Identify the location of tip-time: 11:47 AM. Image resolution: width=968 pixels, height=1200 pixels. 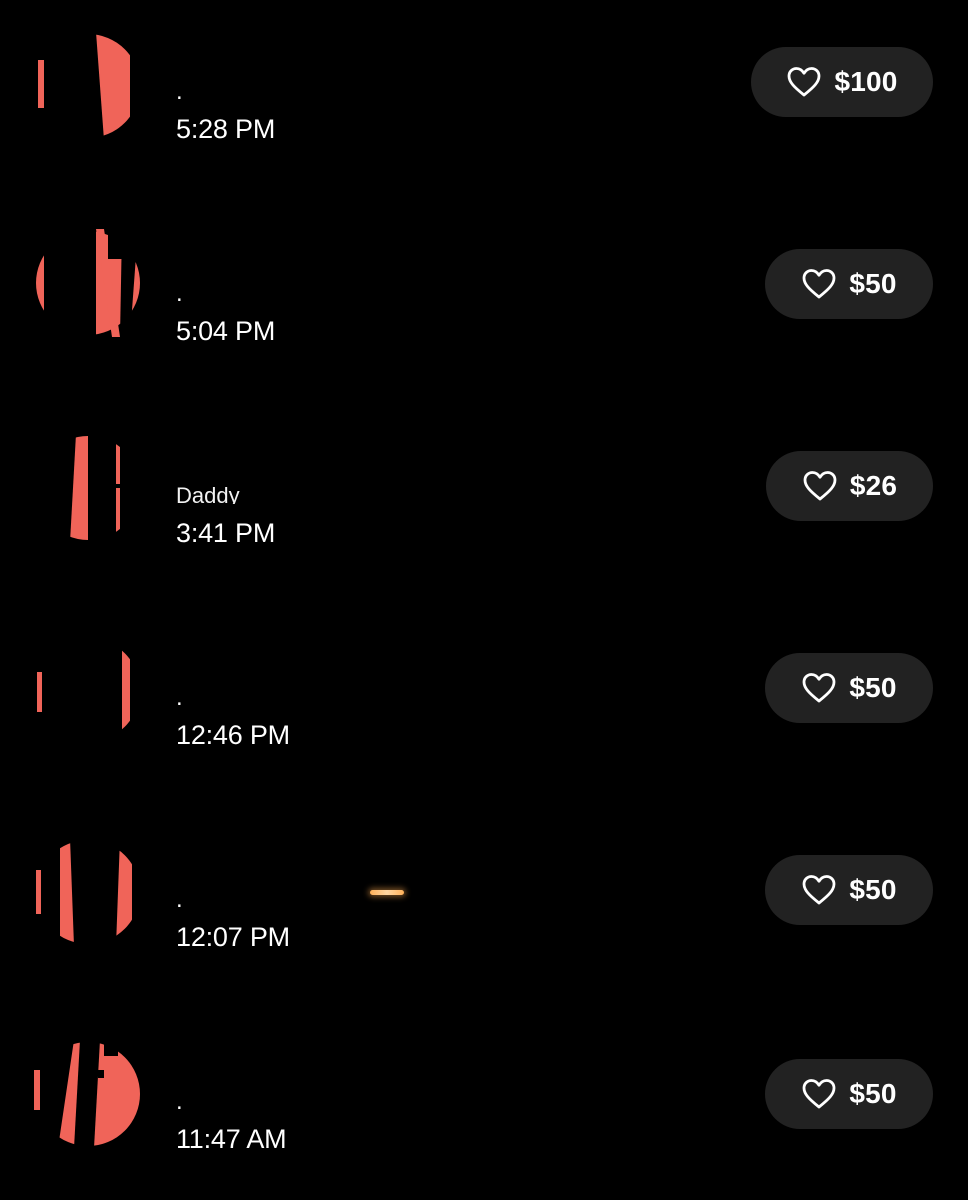
(231, 1139).